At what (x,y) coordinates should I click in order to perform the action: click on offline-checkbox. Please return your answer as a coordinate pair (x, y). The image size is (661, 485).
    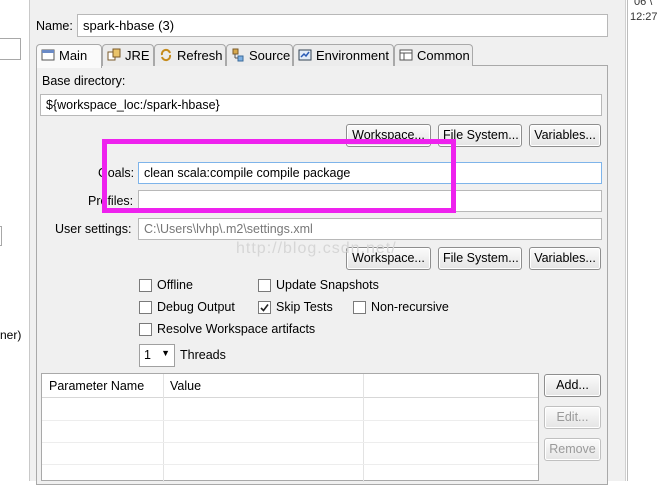
    Looking at the image, I should click on (145, 285).